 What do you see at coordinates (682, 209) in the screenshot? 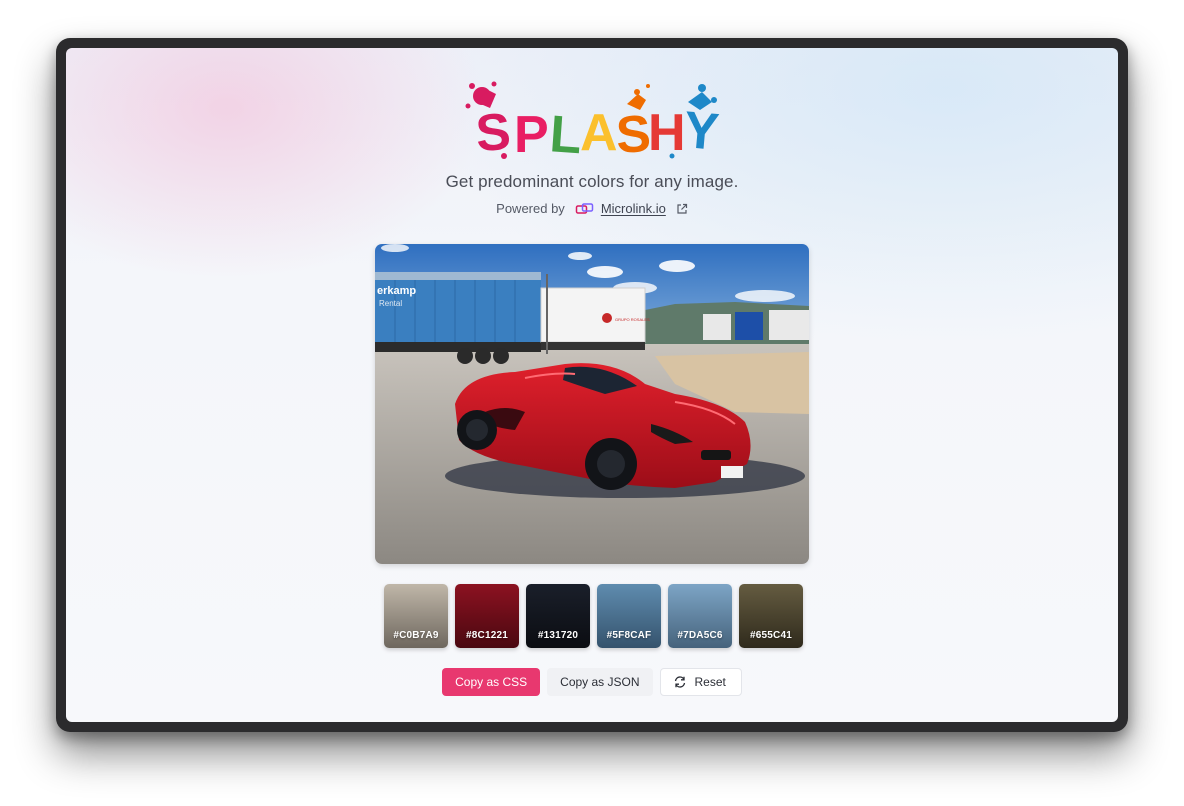
I see `external-link-icon` at bounding box center [682, 209].